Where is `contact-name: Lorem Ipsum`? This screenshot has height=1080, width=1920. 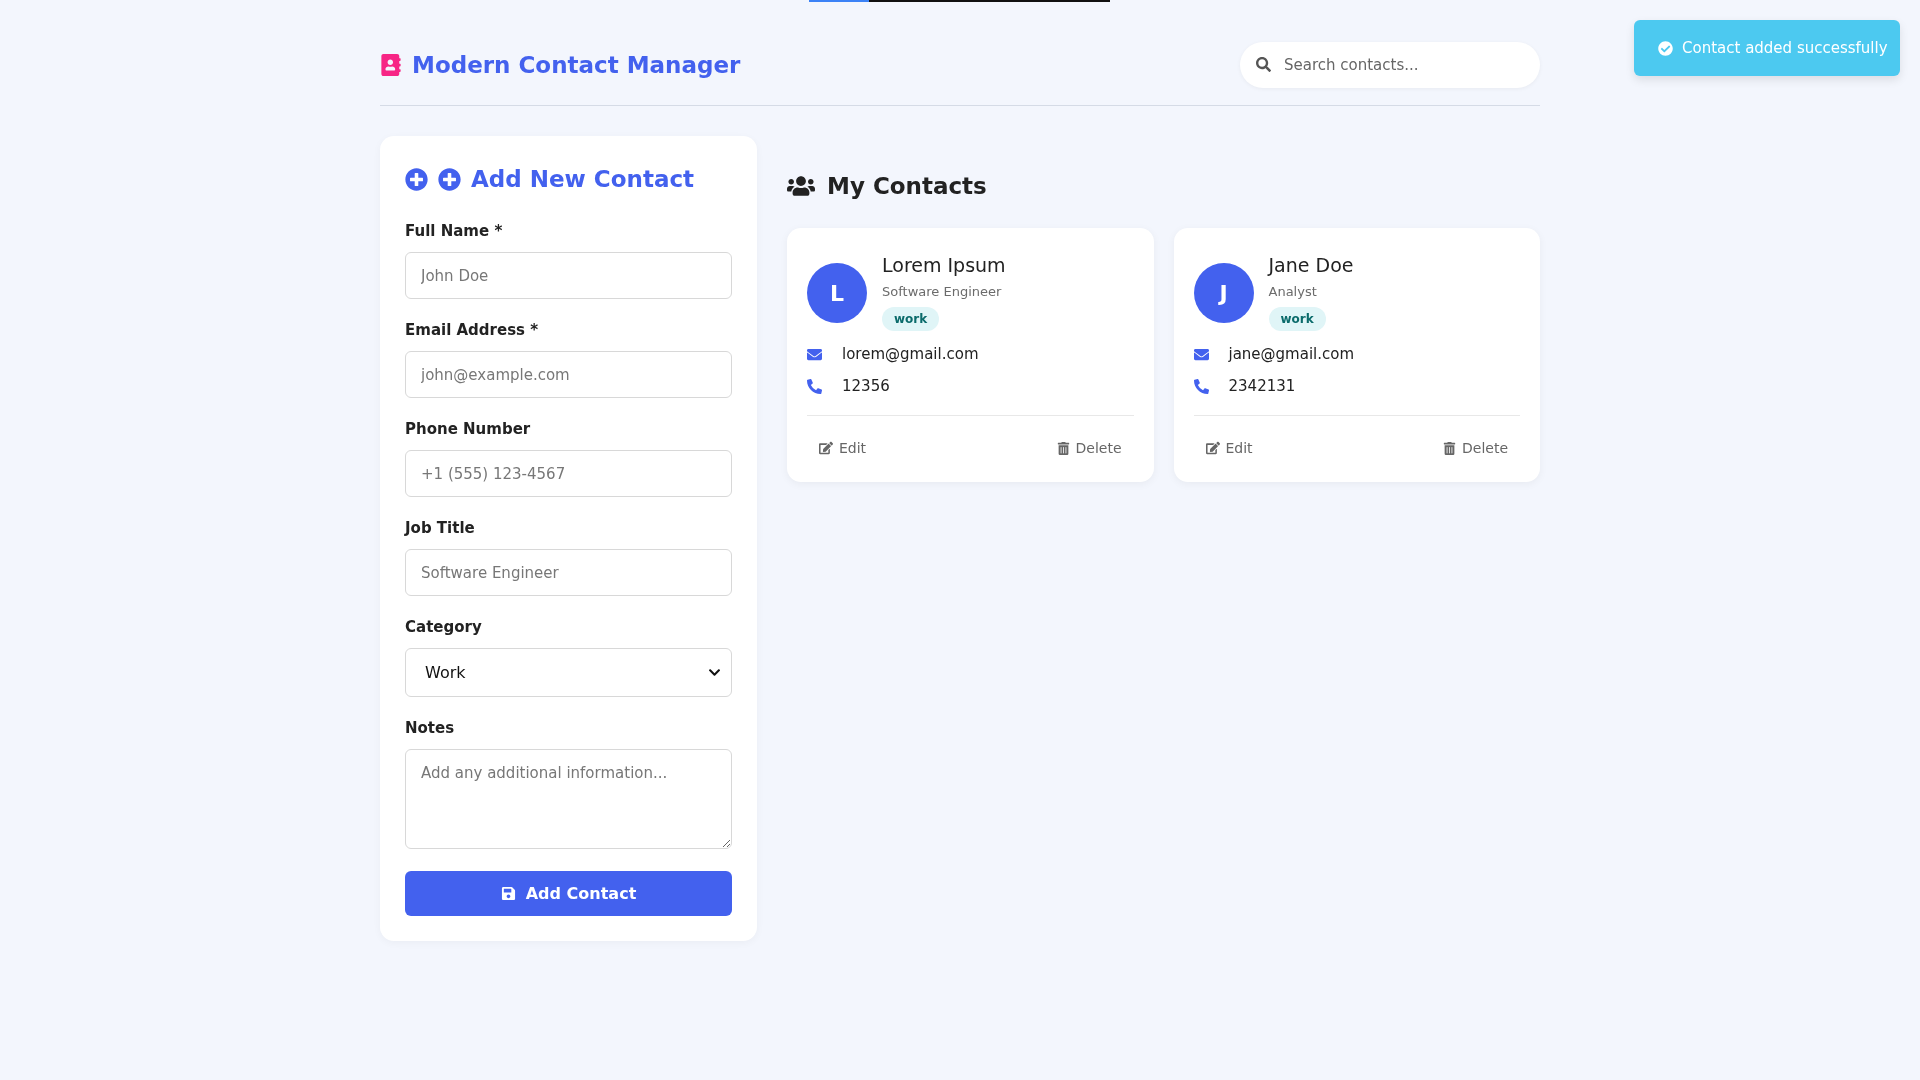 contact-name: Lorem Ipsum is located at coordinates (944, 265).